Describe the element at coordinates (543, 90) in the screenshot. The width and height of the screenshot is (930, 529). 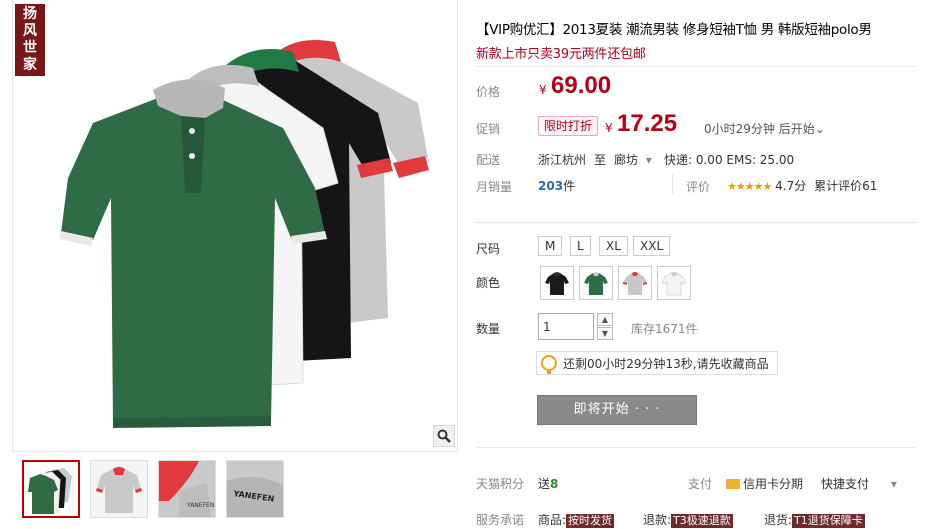
I see `price-currency: ¥` at that location.